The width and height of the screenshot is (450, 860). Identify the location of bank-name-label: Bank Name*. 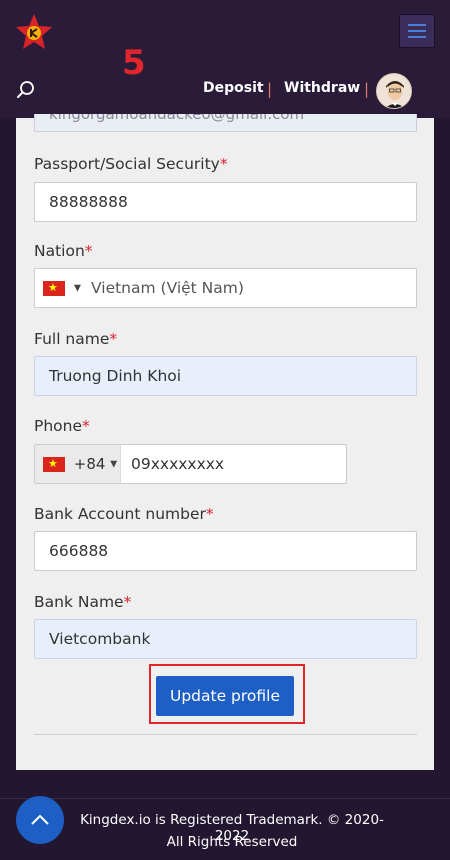
(82, 602).